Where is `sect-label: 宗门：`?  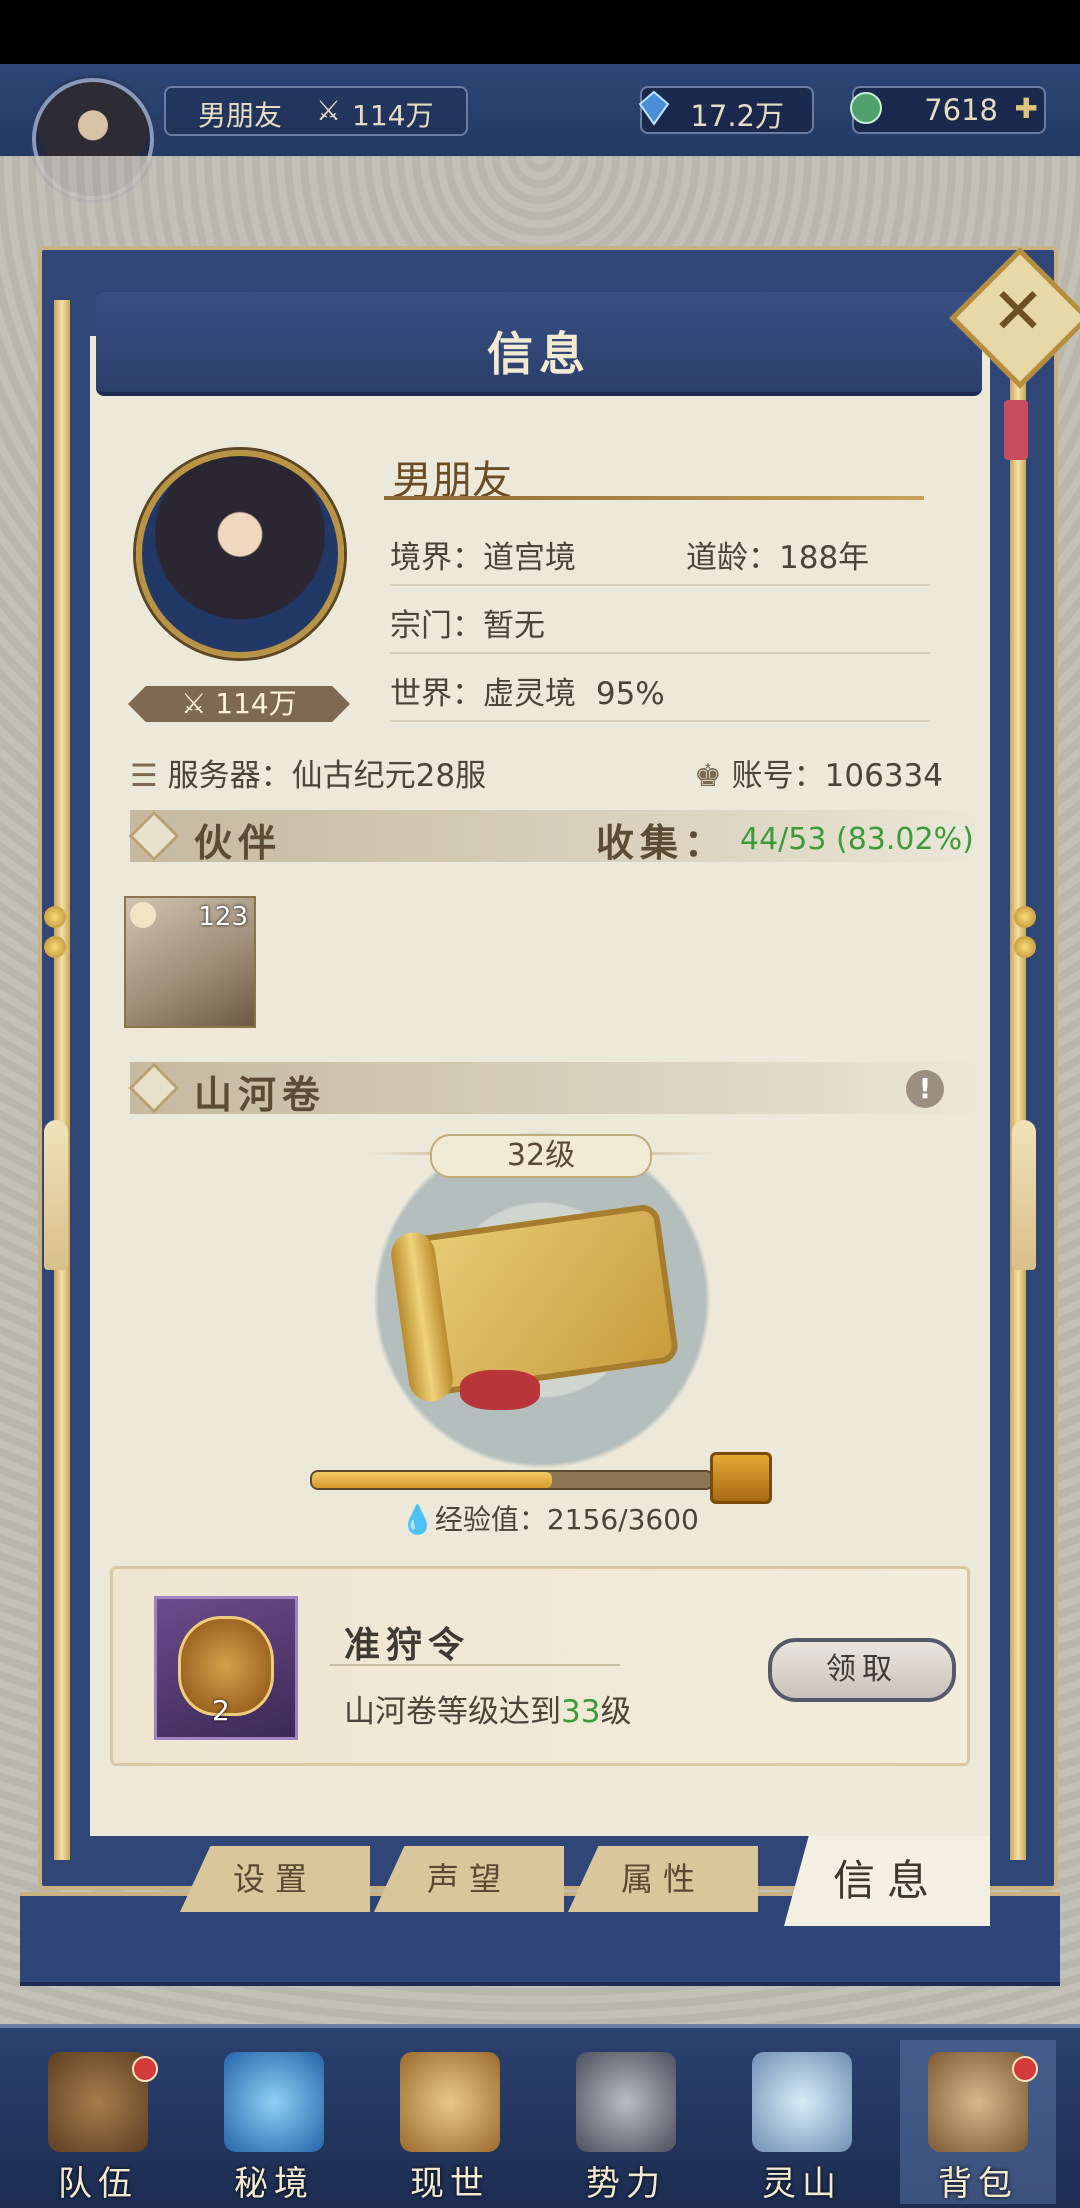 sect-label: 宗门： is located at coordinates (436, 626).